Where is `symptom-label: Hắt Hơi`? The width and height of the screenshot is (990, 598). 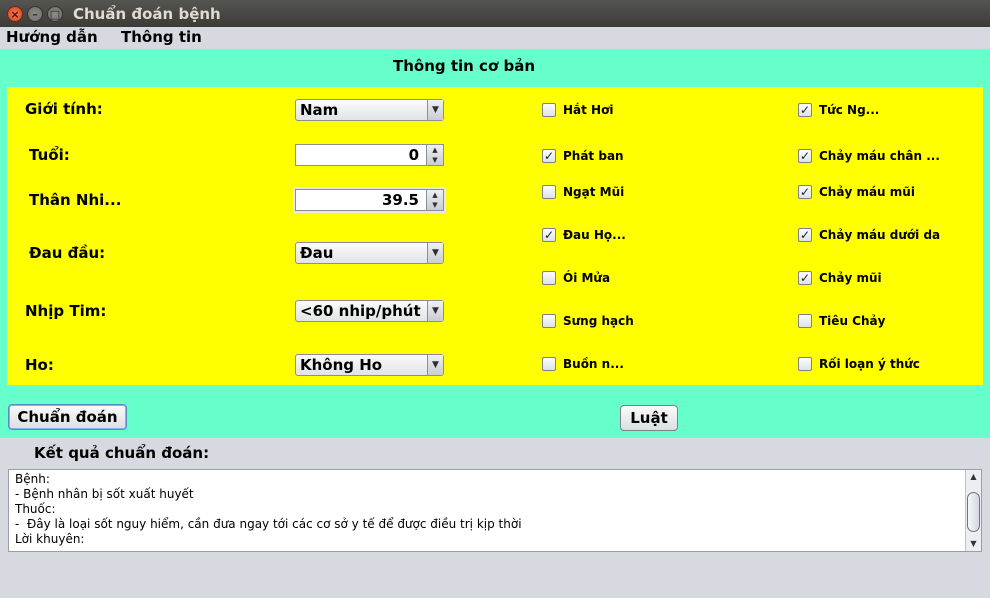 symptom-label: Hắt Hơi is located at coordinates (588, 110).